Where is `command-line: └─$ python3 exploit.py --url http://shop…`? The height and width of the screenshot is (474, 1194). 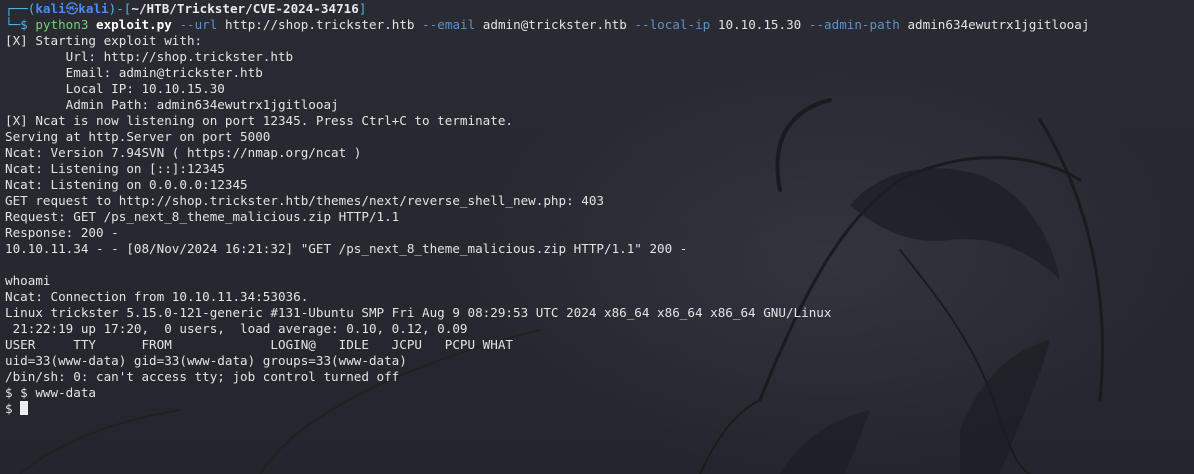
command-line: └─$ python3 exploit.py --url http://shop… is located at coordinates (547, 25).